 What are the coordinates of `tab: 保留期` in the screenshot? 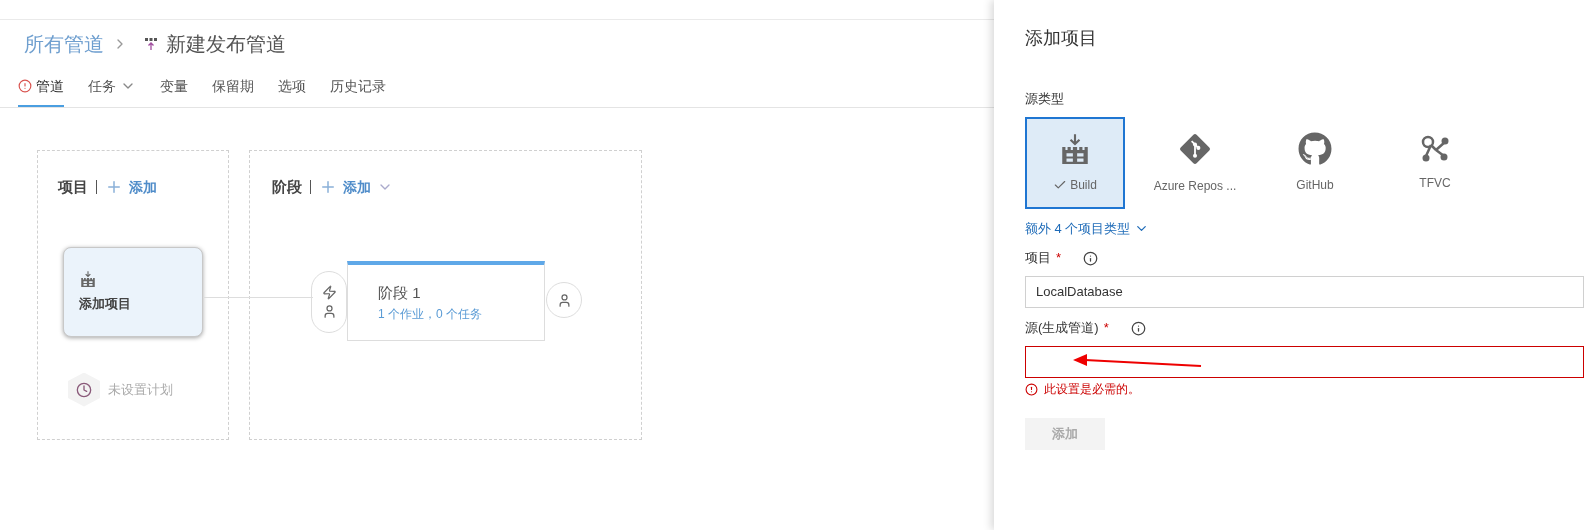 It's located at (233, 87).